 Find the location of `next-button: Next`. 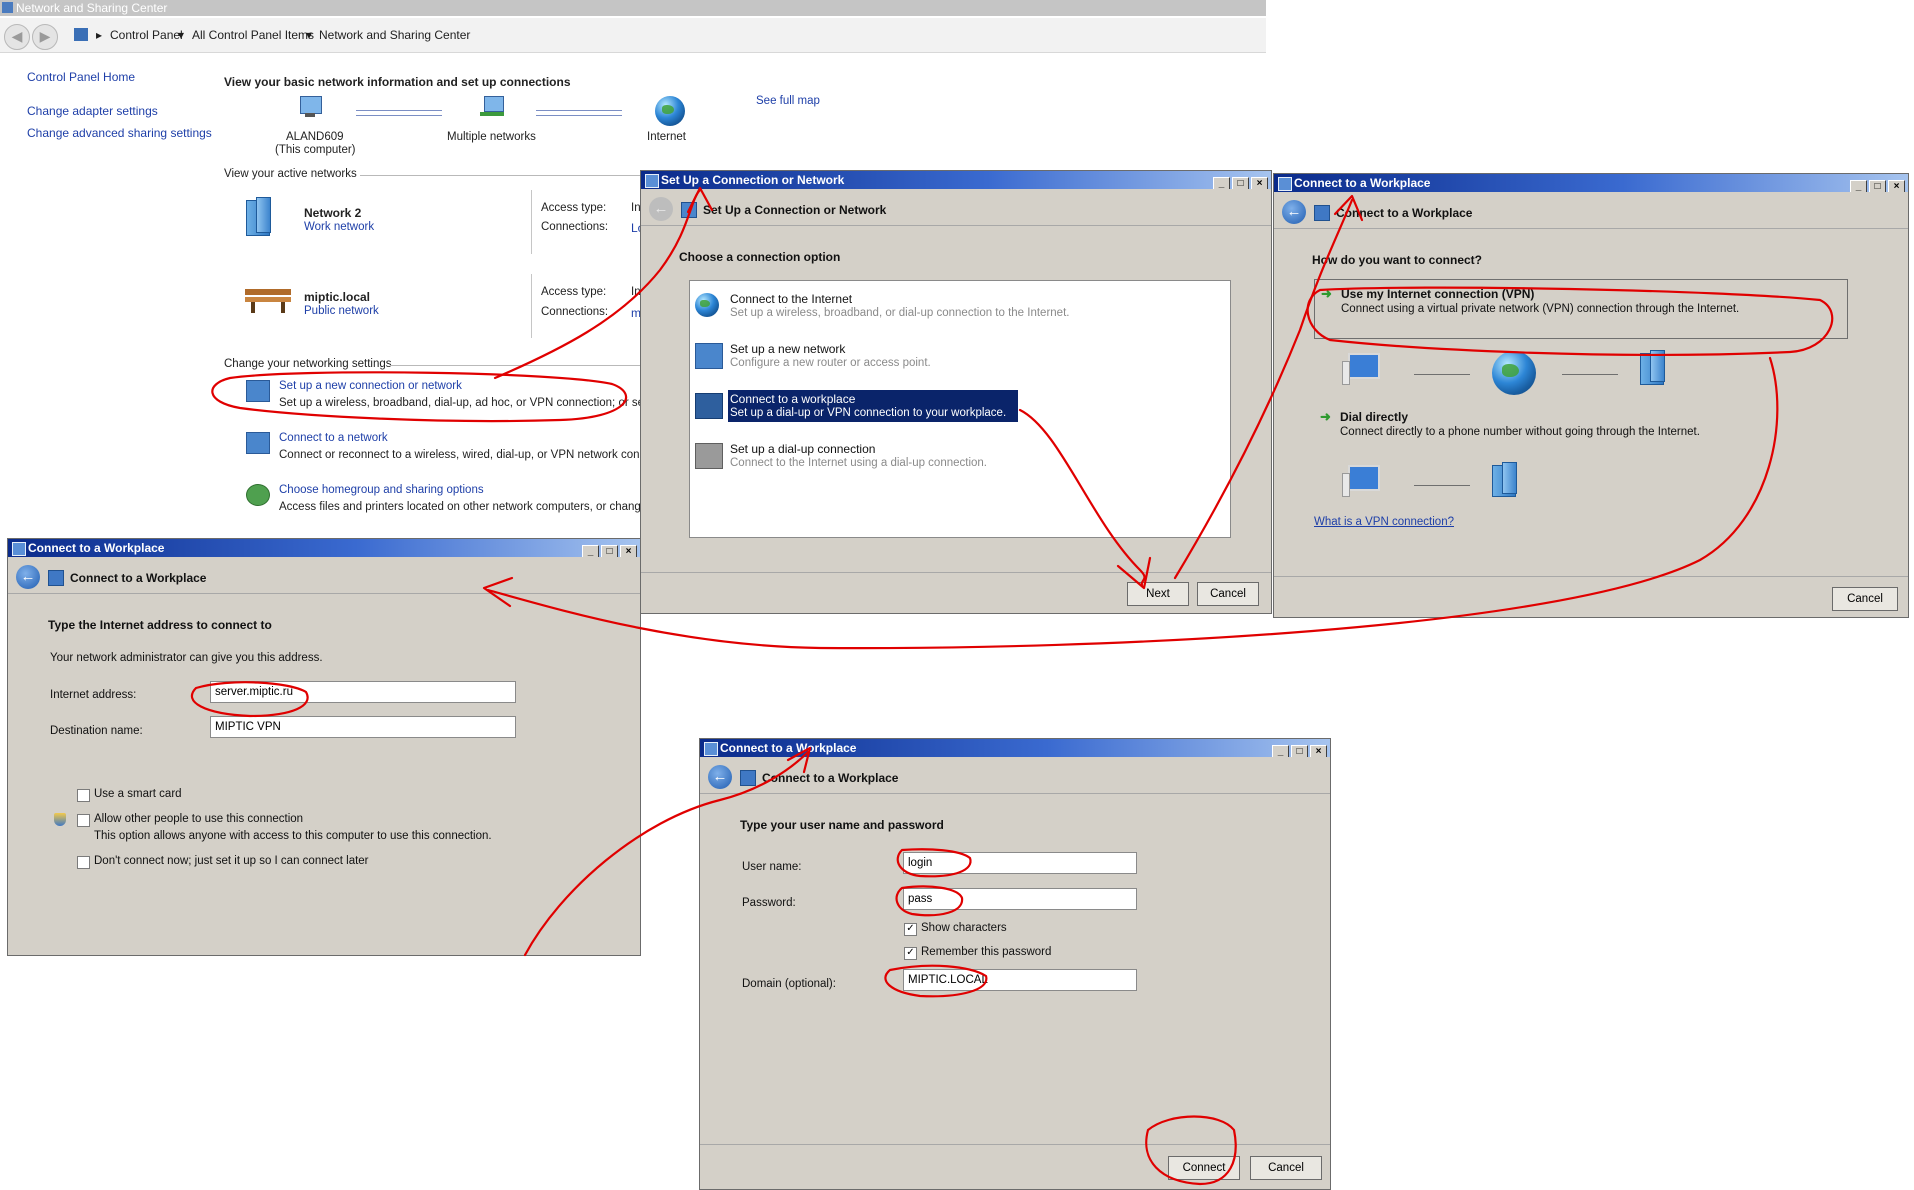

next-button: Next is located at coordinates (1158, 594).